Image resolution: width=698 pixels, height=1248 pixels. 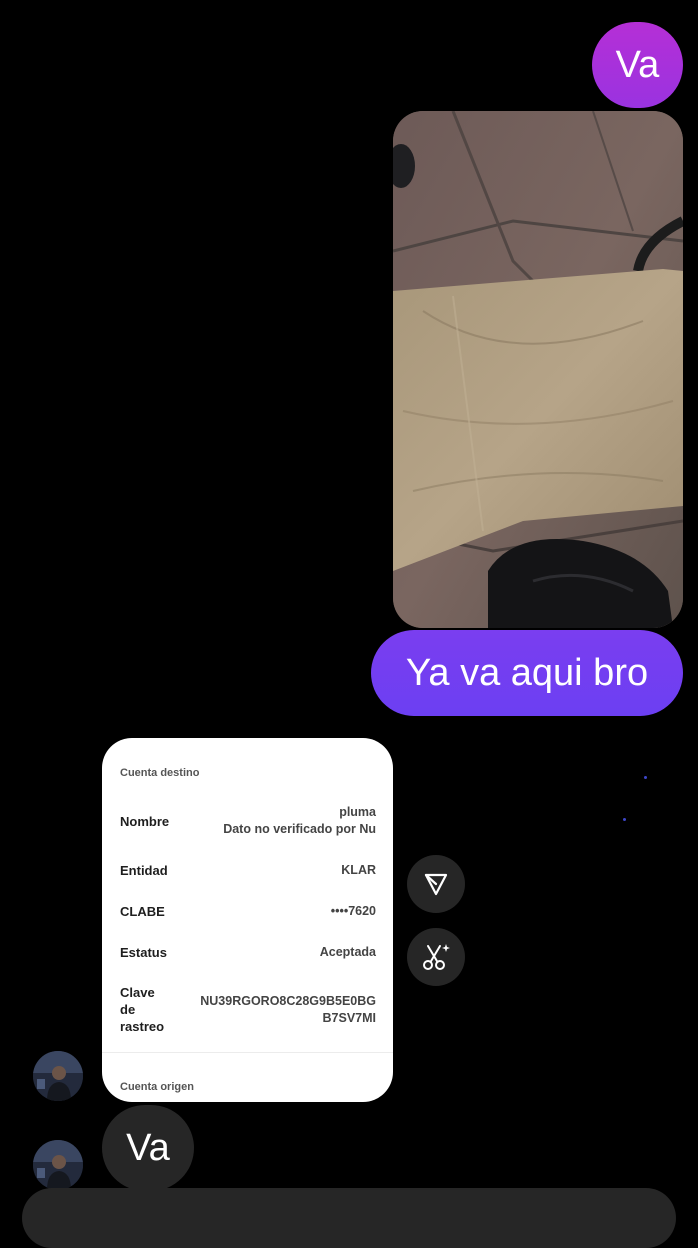 I want to click on nombre-note: Dato no verificado por Nu, so click(x=299, y=829).